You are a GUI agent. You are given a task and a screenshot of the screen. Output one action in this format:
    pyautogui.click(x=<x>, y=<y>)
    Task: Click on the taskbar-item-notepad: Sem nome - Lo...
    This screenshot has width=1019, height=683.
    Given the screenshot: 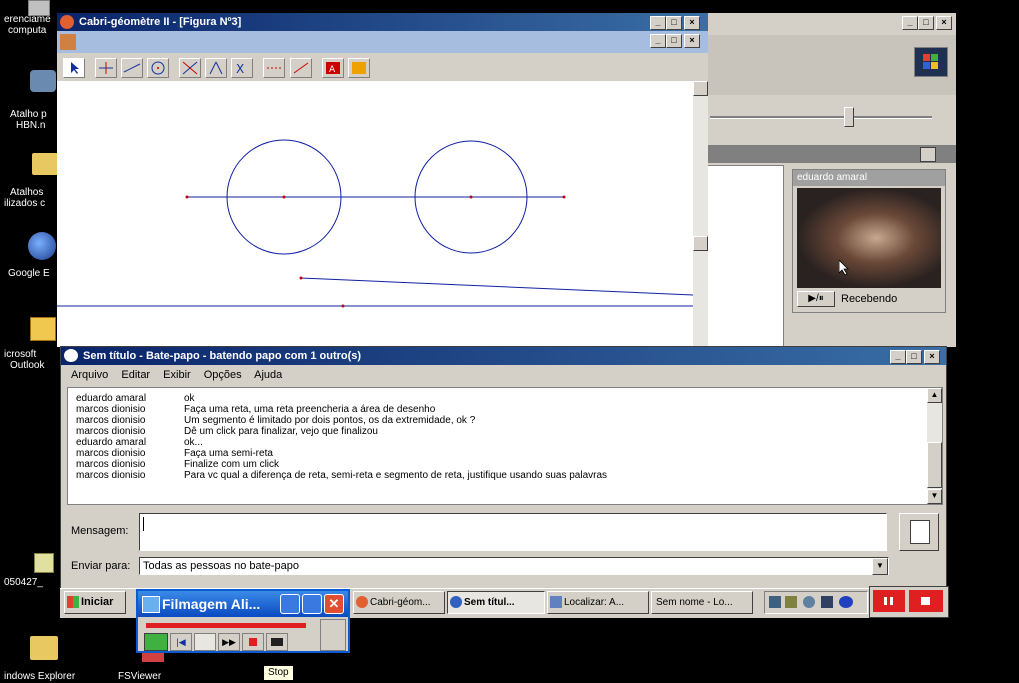 What is the action you would take?
    pyautogui.click(x=702, y=602)
    